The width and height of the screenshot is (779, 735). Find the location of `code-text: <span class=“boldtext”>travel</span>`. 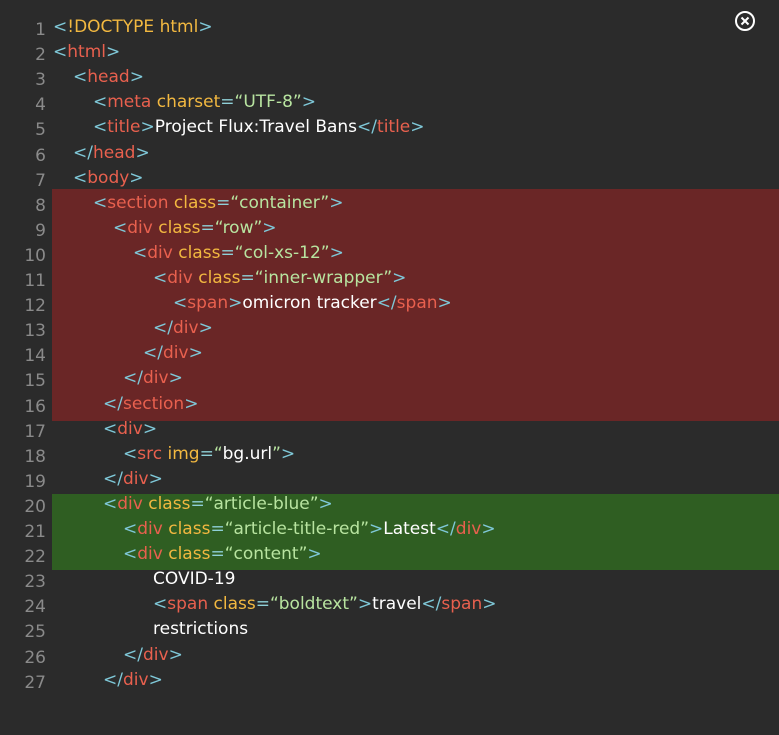

code-text: <span class=“boldtext”>travel</span> is located at coordinates (324, 604).